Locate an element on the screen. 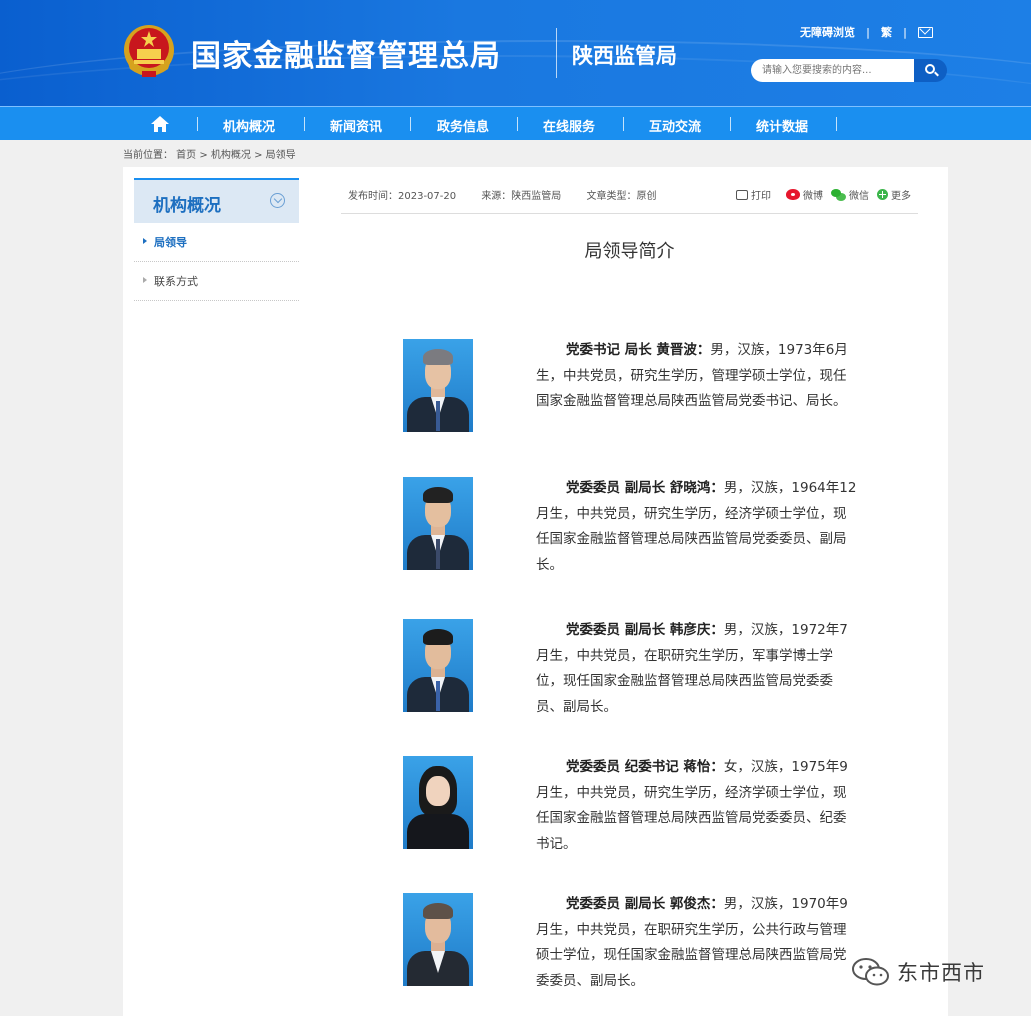 This screenshot has width=1031, height=1016. sidebar-item-label: 联系方式 is located at coordinates (176, 281).